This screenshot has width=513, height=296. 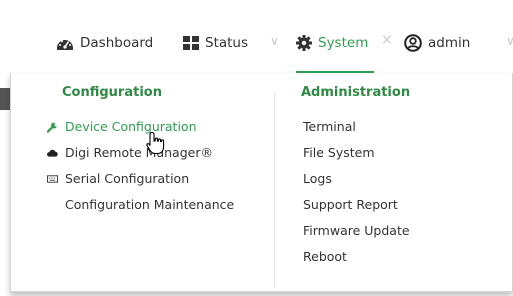 I want to click on menu-reboot-label: Reboot, so click(x=325, y=256).